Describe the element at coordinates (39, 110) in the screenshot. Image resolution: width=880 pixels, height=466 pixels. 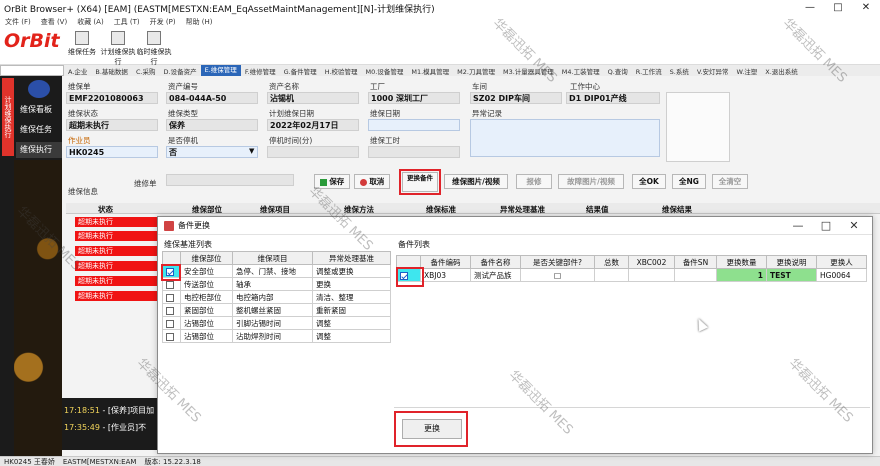
I see `sidebar-item-maint-board: 维保看板` at that location.